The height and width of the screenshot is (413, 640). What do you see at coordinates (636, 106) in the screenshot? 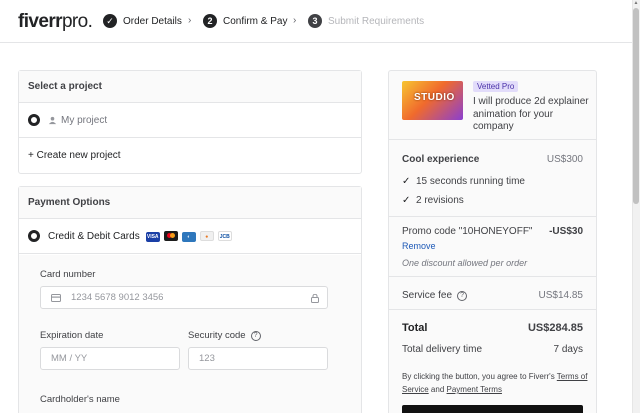
I see `scroll-thumb` at bounding box center [636, 106].